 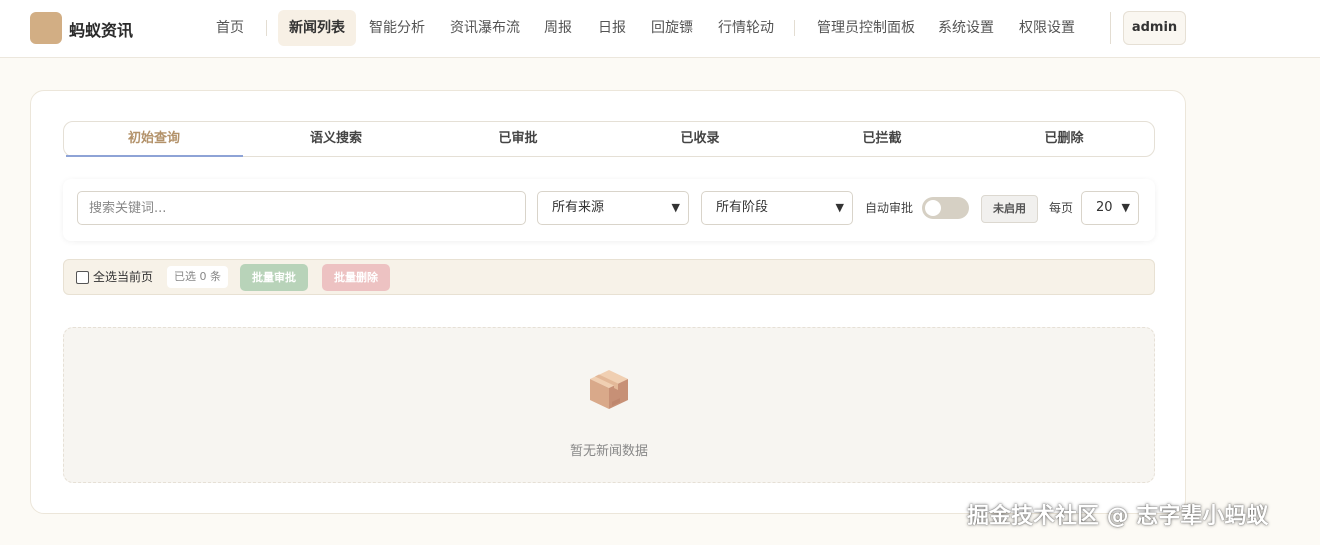 I want to click on nav-item-admin-panel: 管理员控制面板, so click(x=866, y=28).